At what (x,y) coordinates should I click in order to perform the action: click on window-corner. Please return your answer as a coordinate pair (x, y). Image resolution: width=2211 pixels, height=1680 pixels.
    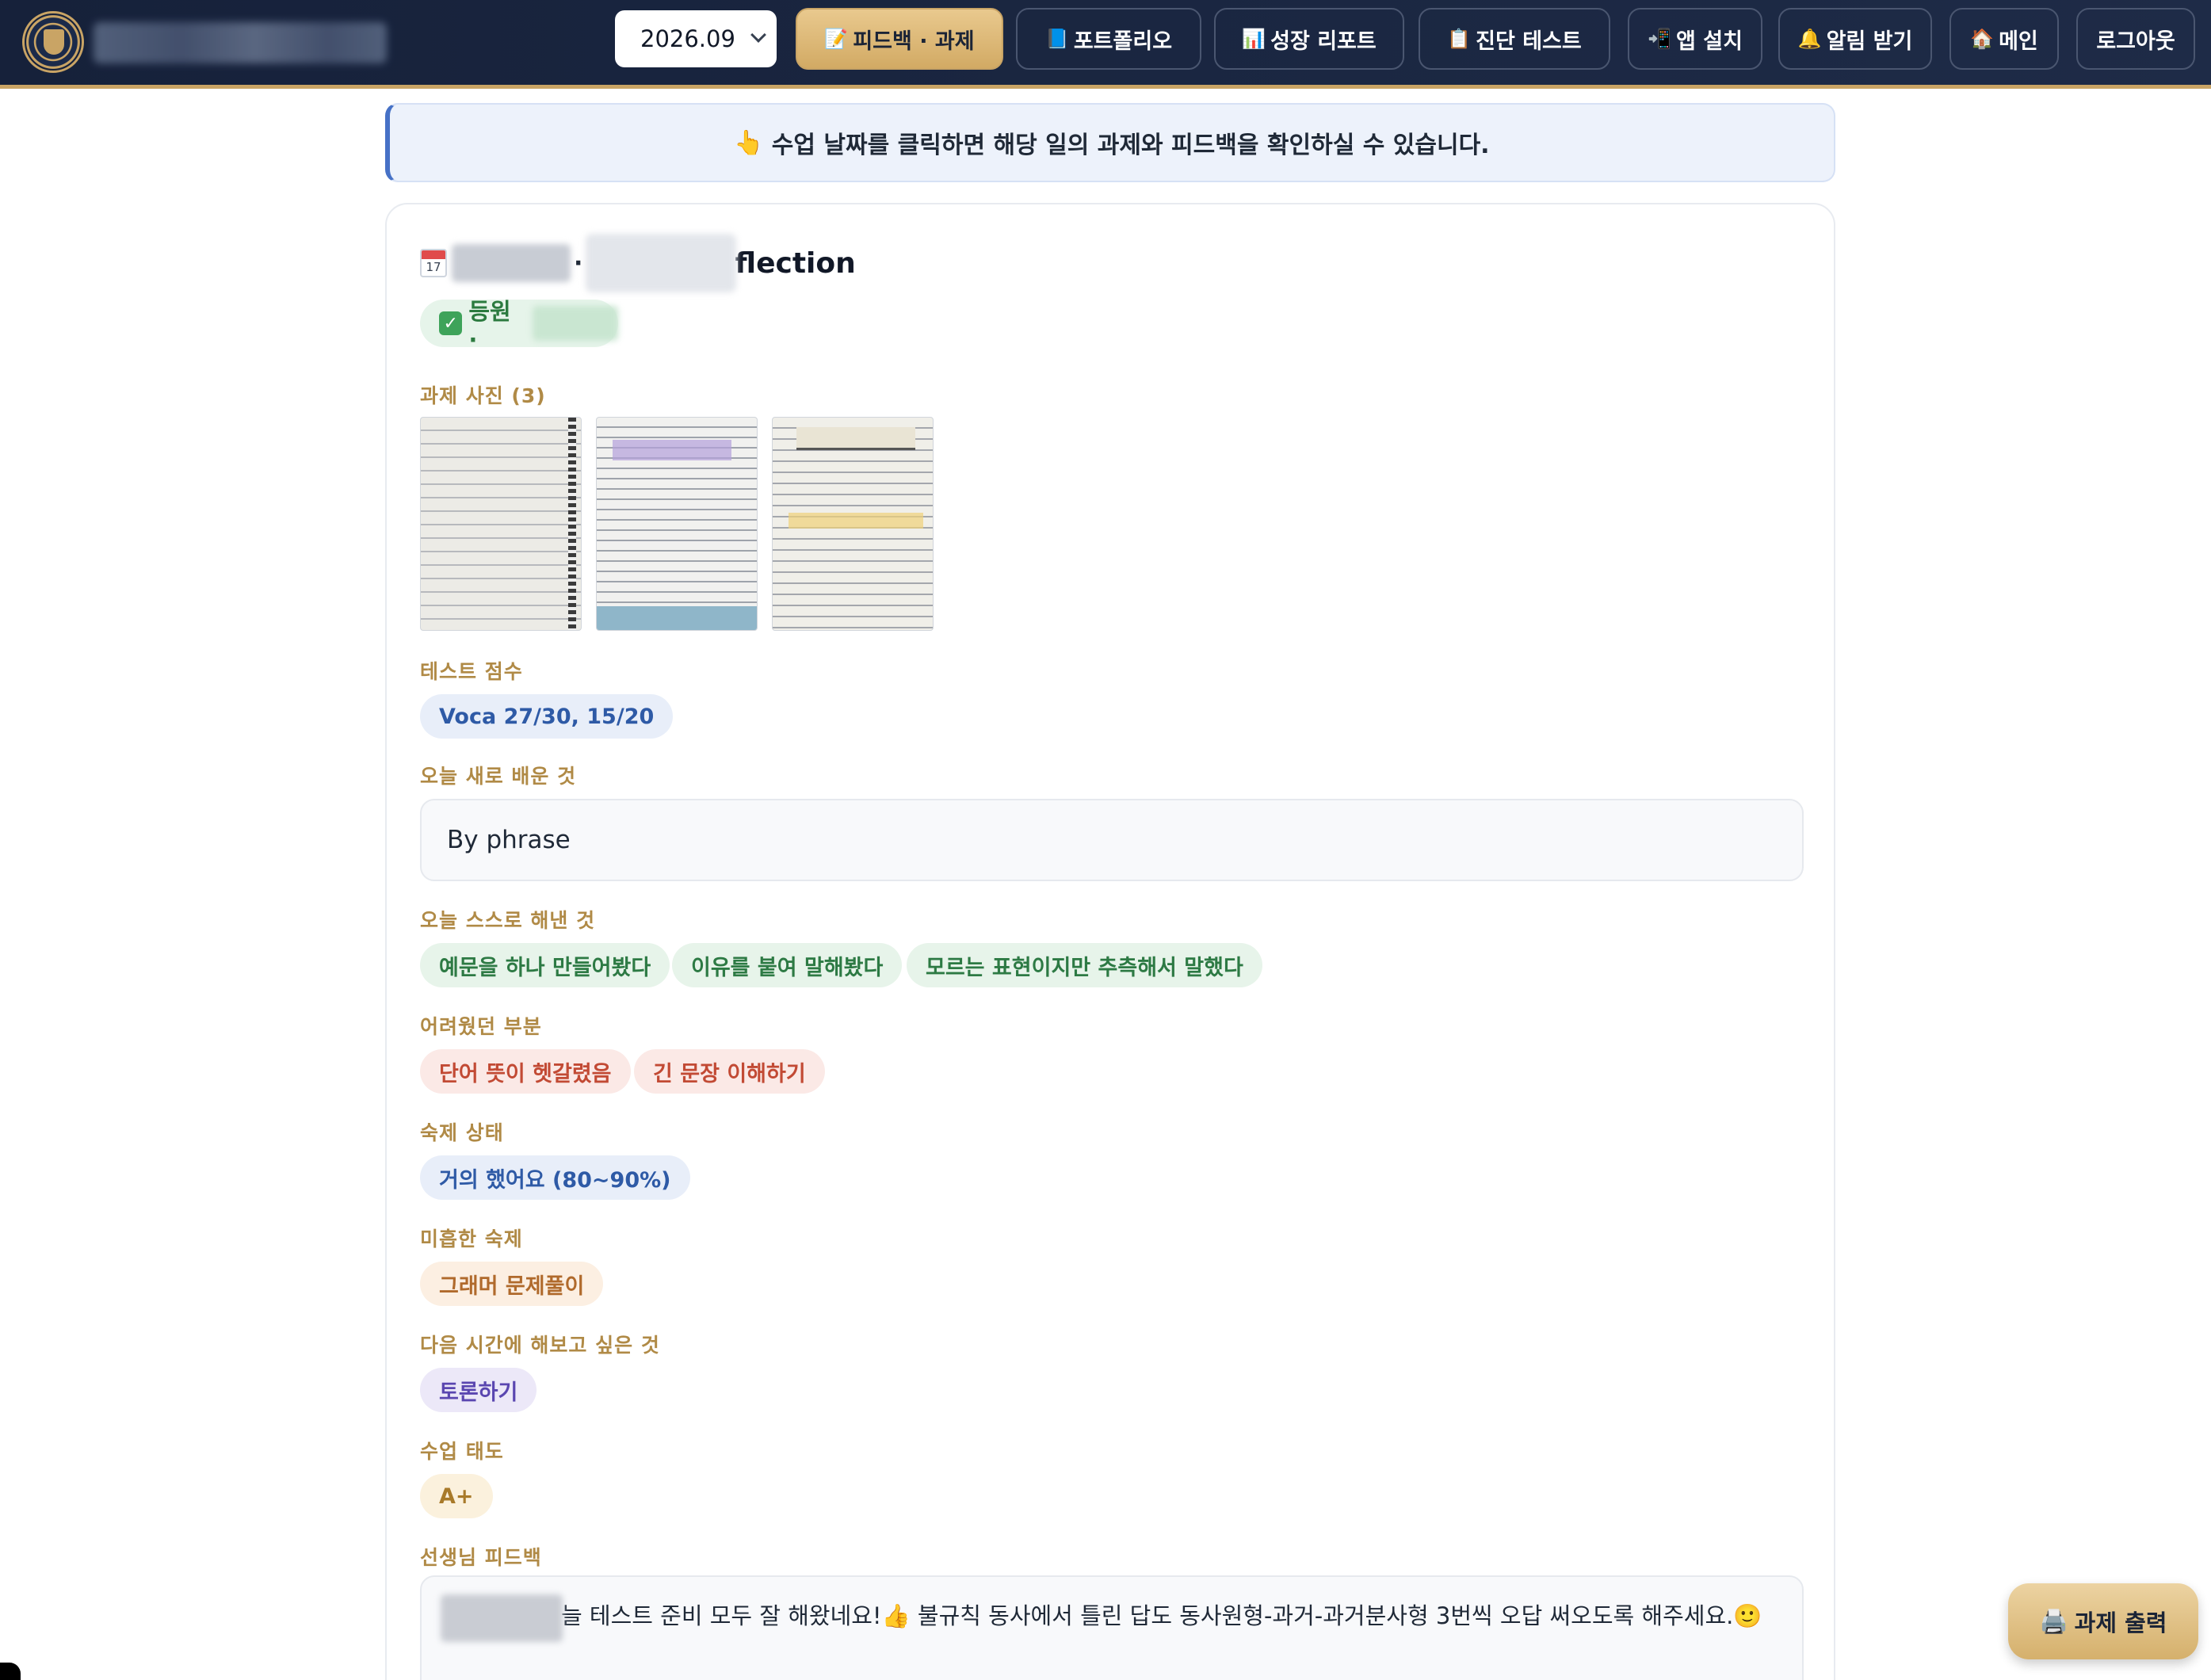
    Looking at the image, I should click on (10, 1672).